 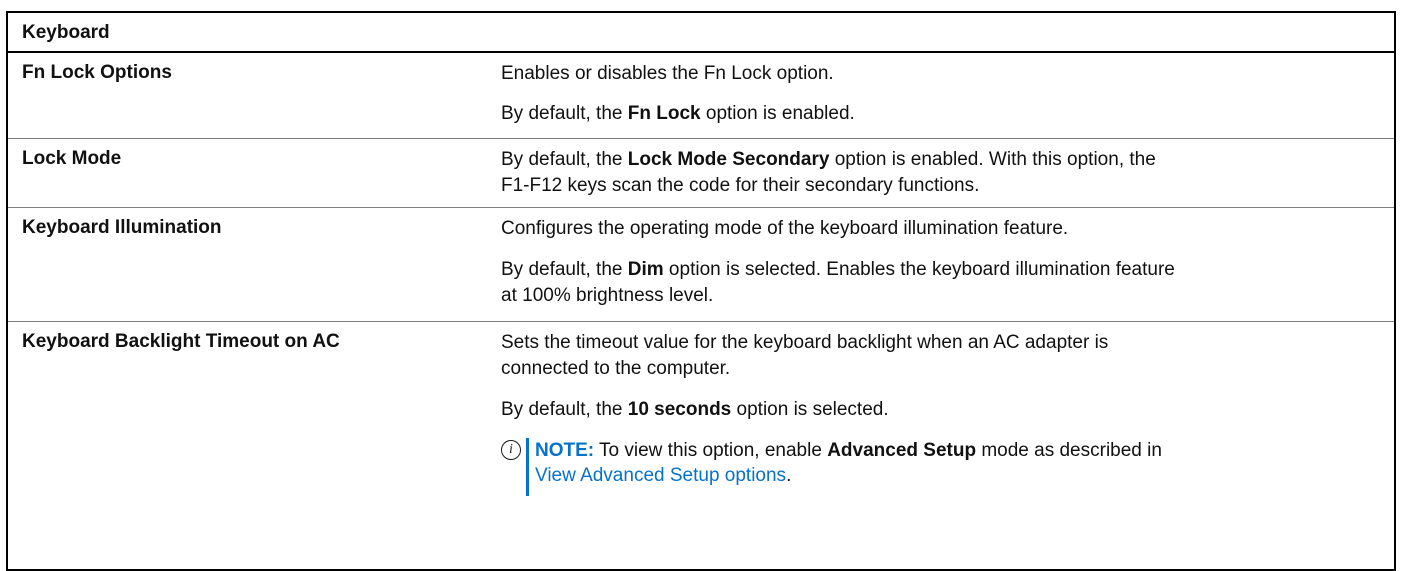 What do you see at coordinates (607, 295) in the screenshot?
I see `description-text-continued: at 100% brightness level.` at bounding box center [607, 295].